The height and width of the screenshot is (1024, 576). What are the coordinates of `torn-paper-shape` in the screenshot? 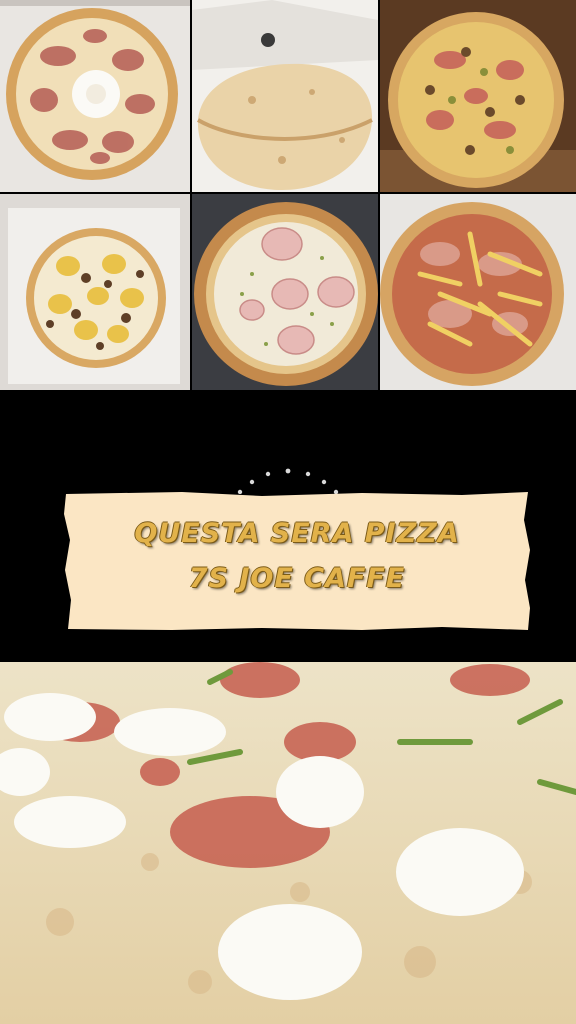 It's located at (297, 561).